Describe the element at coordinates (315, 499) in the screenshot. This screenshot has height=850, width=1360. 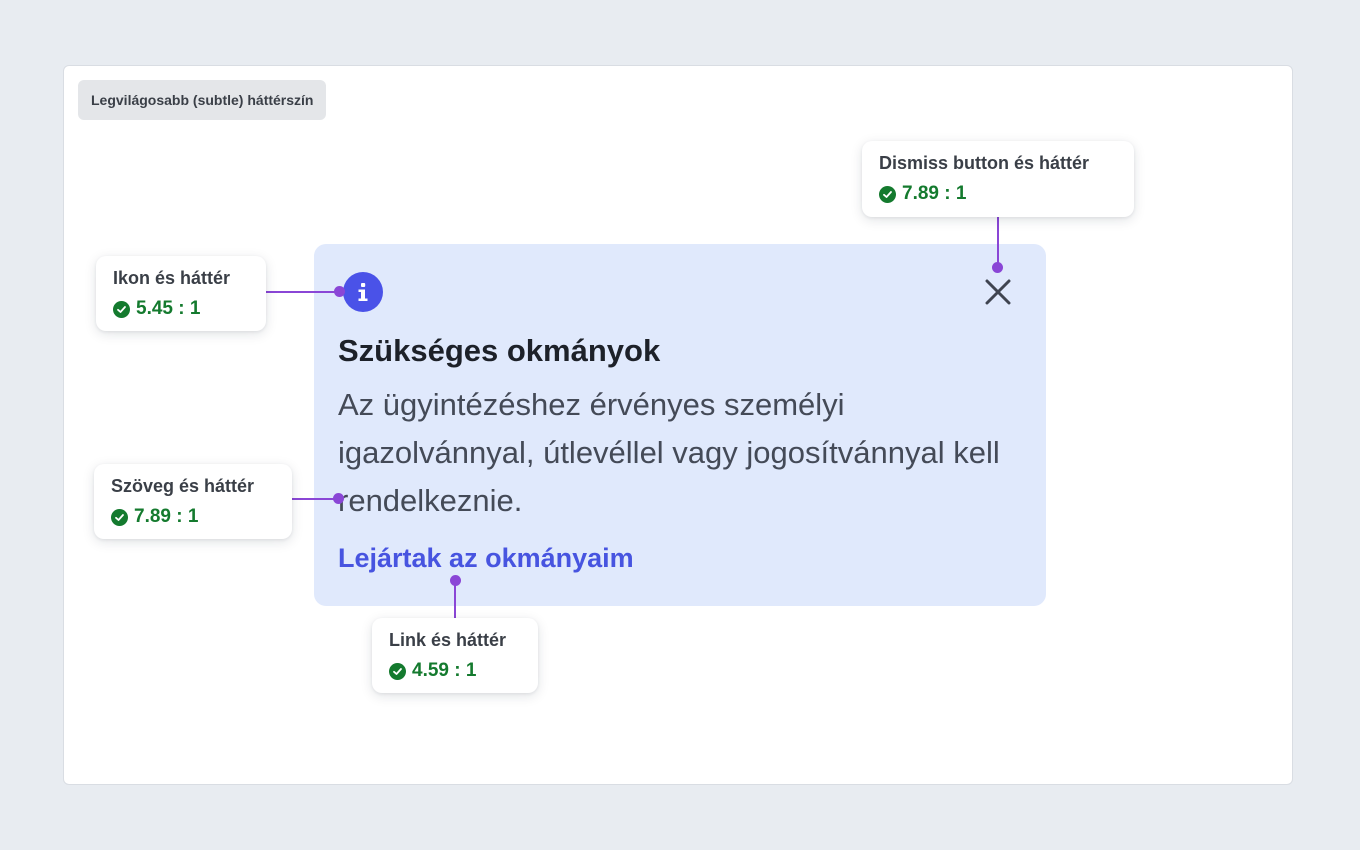
I see `text-leader-line` at that location.